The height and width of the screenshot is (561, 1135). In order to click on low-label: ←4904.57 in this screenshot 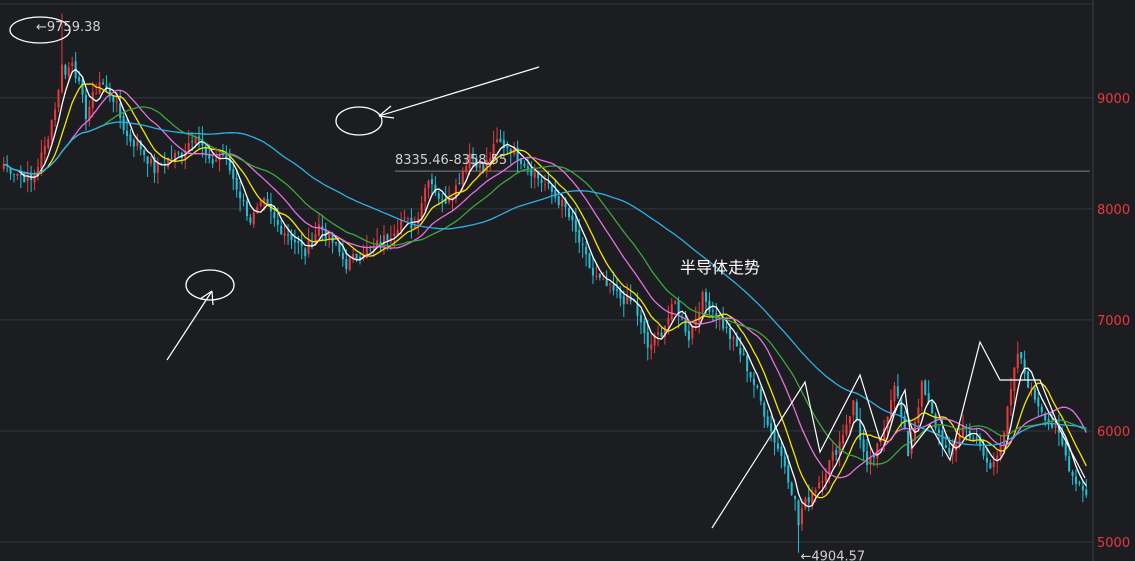, I will do `click(833, 555)`.